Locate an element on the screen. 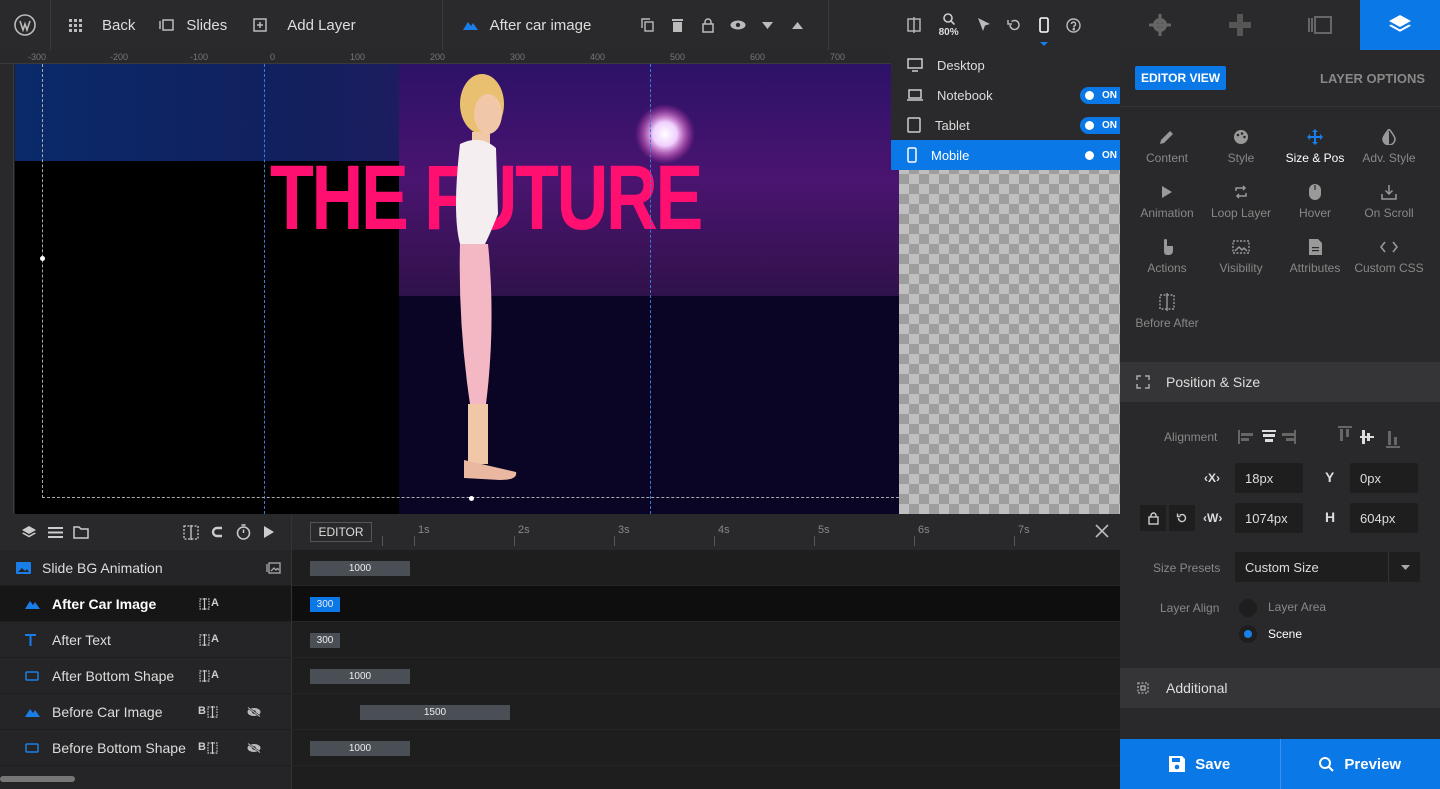  compare-icon is located at coordinates (914, 25).